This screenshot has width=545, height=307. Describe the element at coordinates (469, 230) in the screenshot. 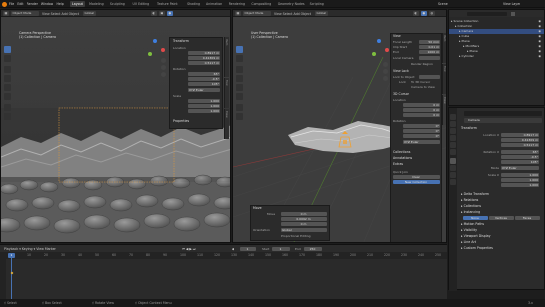

I see `section-visibility: ▸ Visibility` at that location.